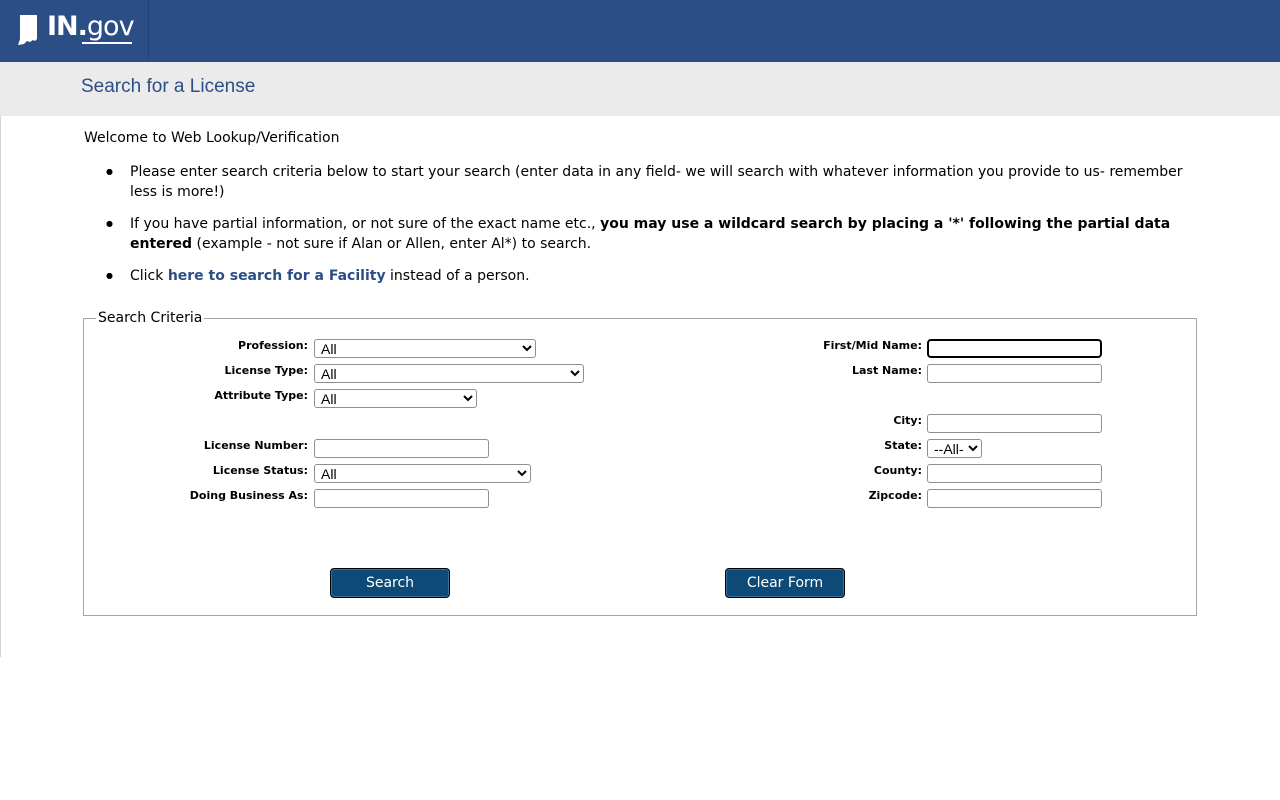  Describe the element at coordinates (401, 448) in the screenshot. I see `license-number-input` at that location.